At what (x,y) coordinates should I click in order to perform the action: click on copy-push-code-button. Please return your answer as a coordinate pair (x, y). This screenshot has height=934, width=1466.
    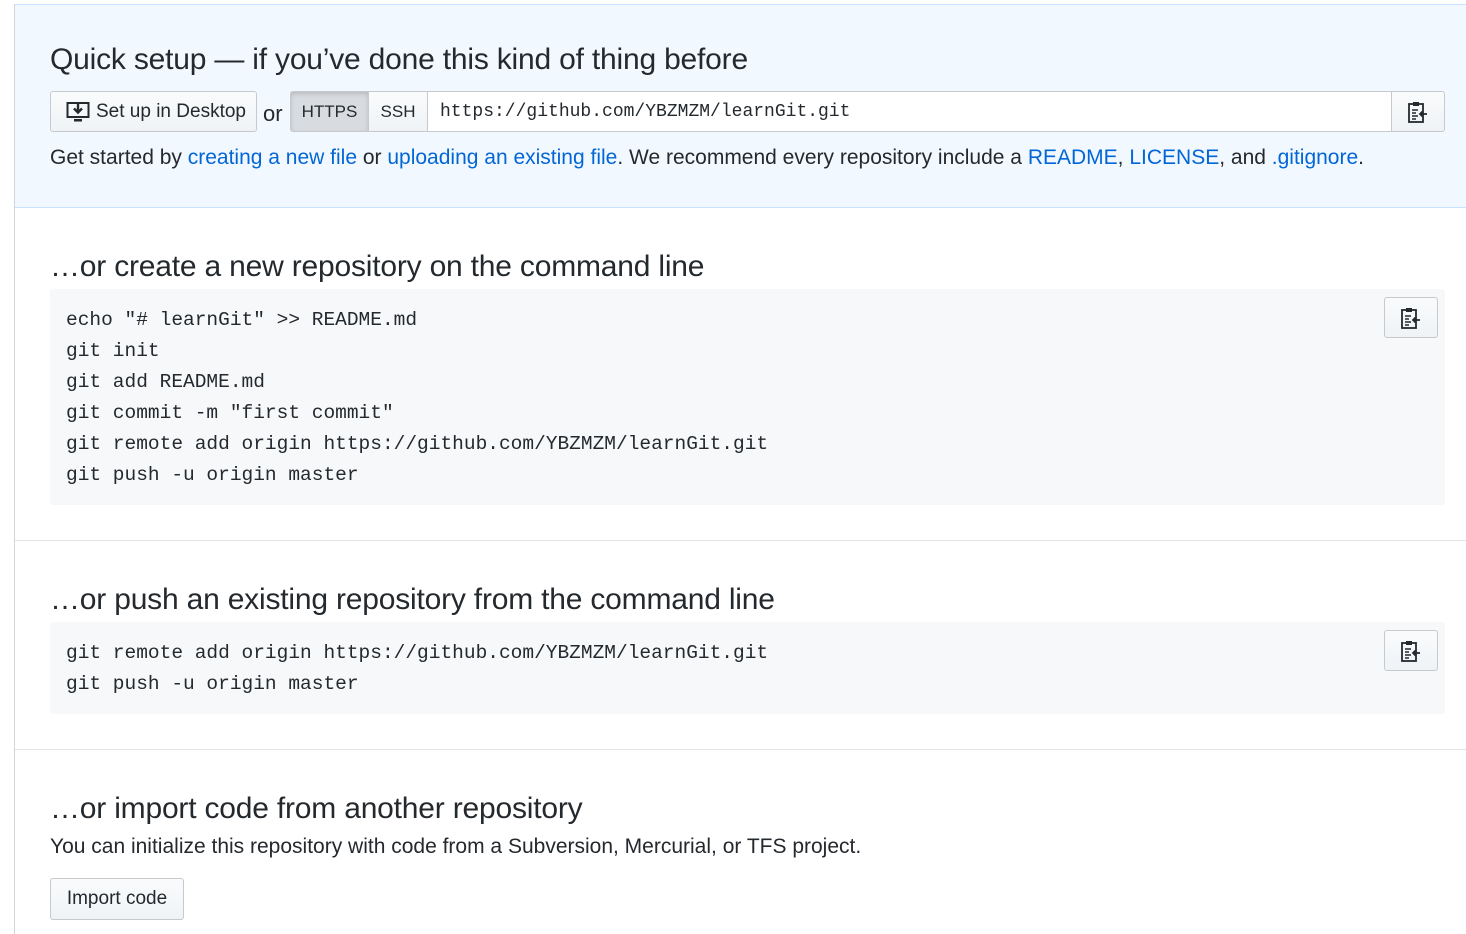
    Looking at the image, I should click on (1411, 650).